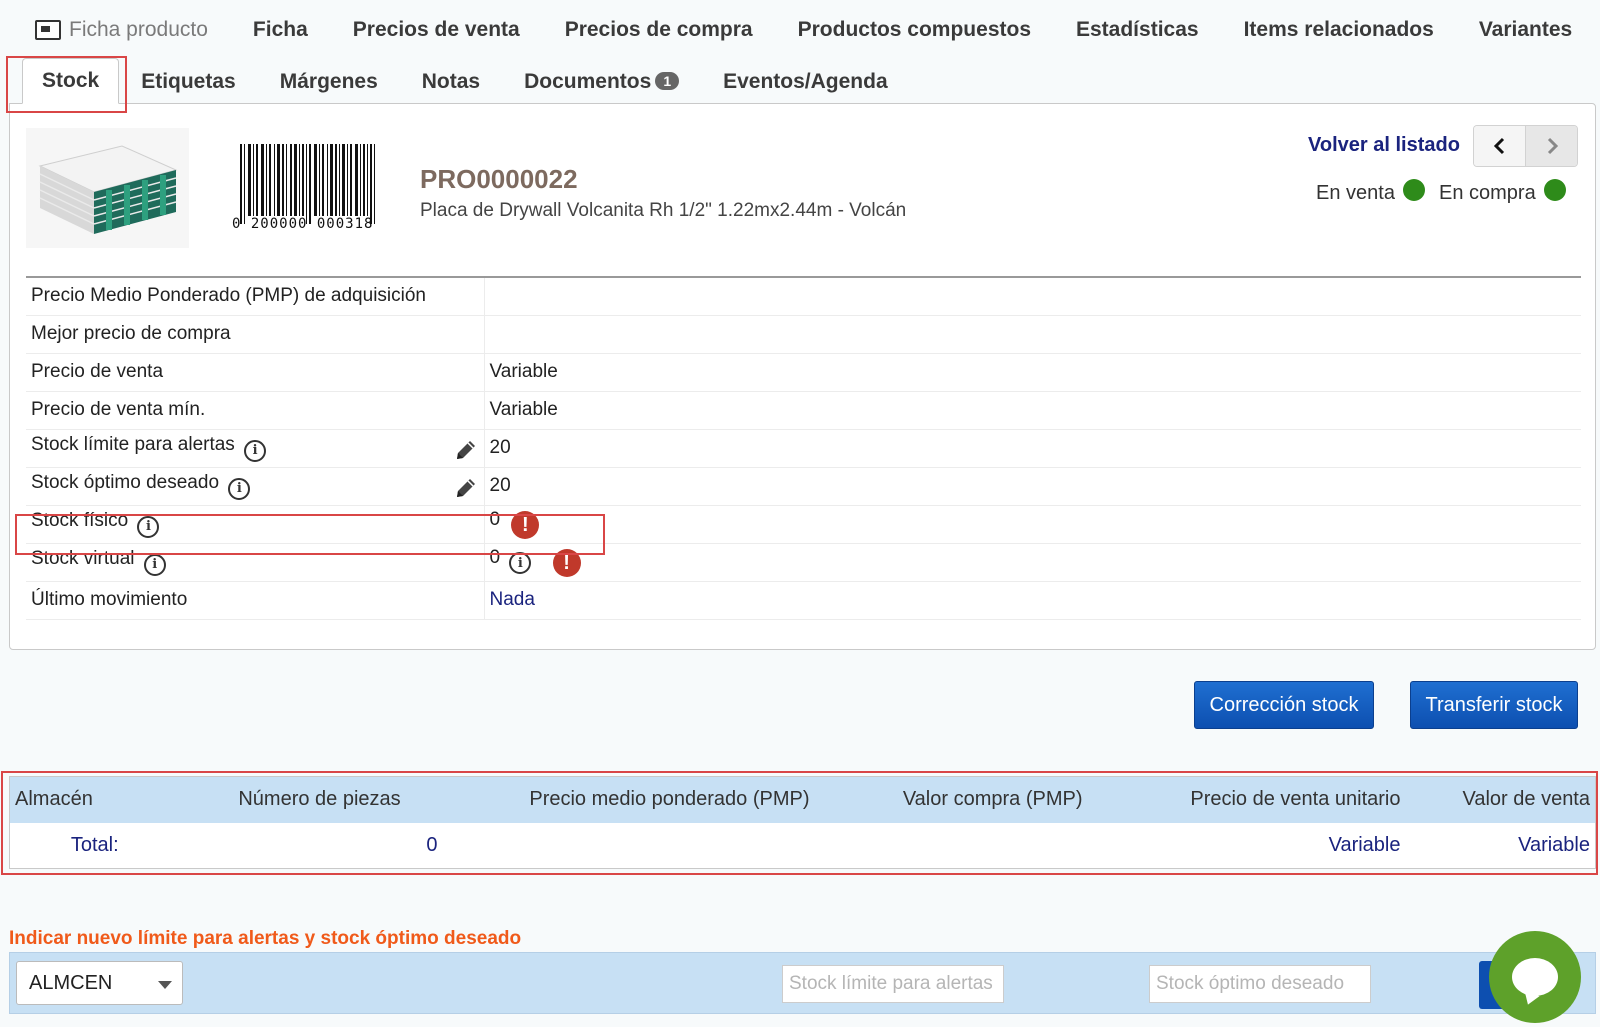 This screenshot has height=1027, width=1600. I want to click on chevron-left-icon, so click(1498, 146).